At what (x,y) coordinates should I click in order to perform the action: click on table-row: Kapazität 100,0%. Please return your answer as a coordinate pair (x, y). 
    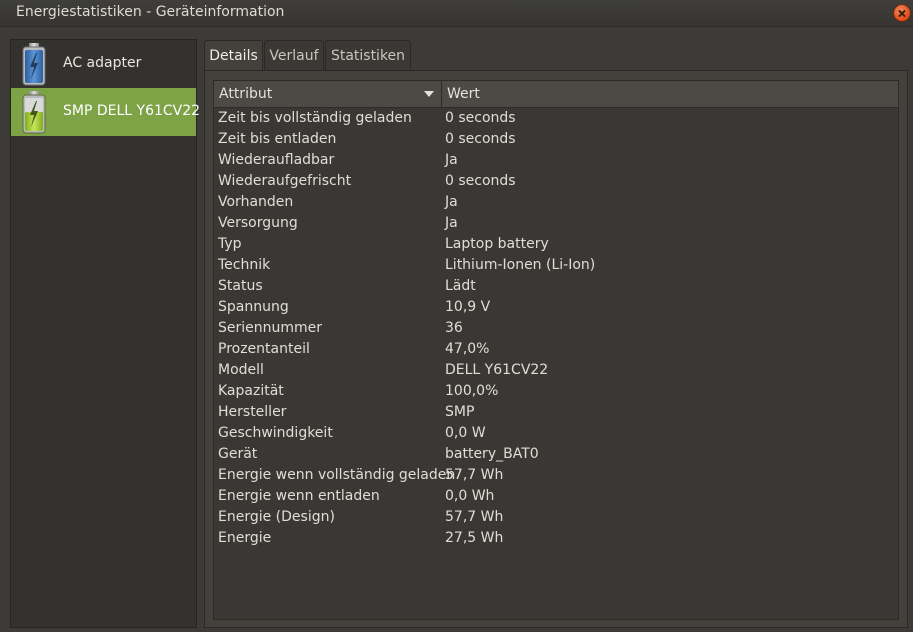
    Looking at the image, I should click on (556, 391).